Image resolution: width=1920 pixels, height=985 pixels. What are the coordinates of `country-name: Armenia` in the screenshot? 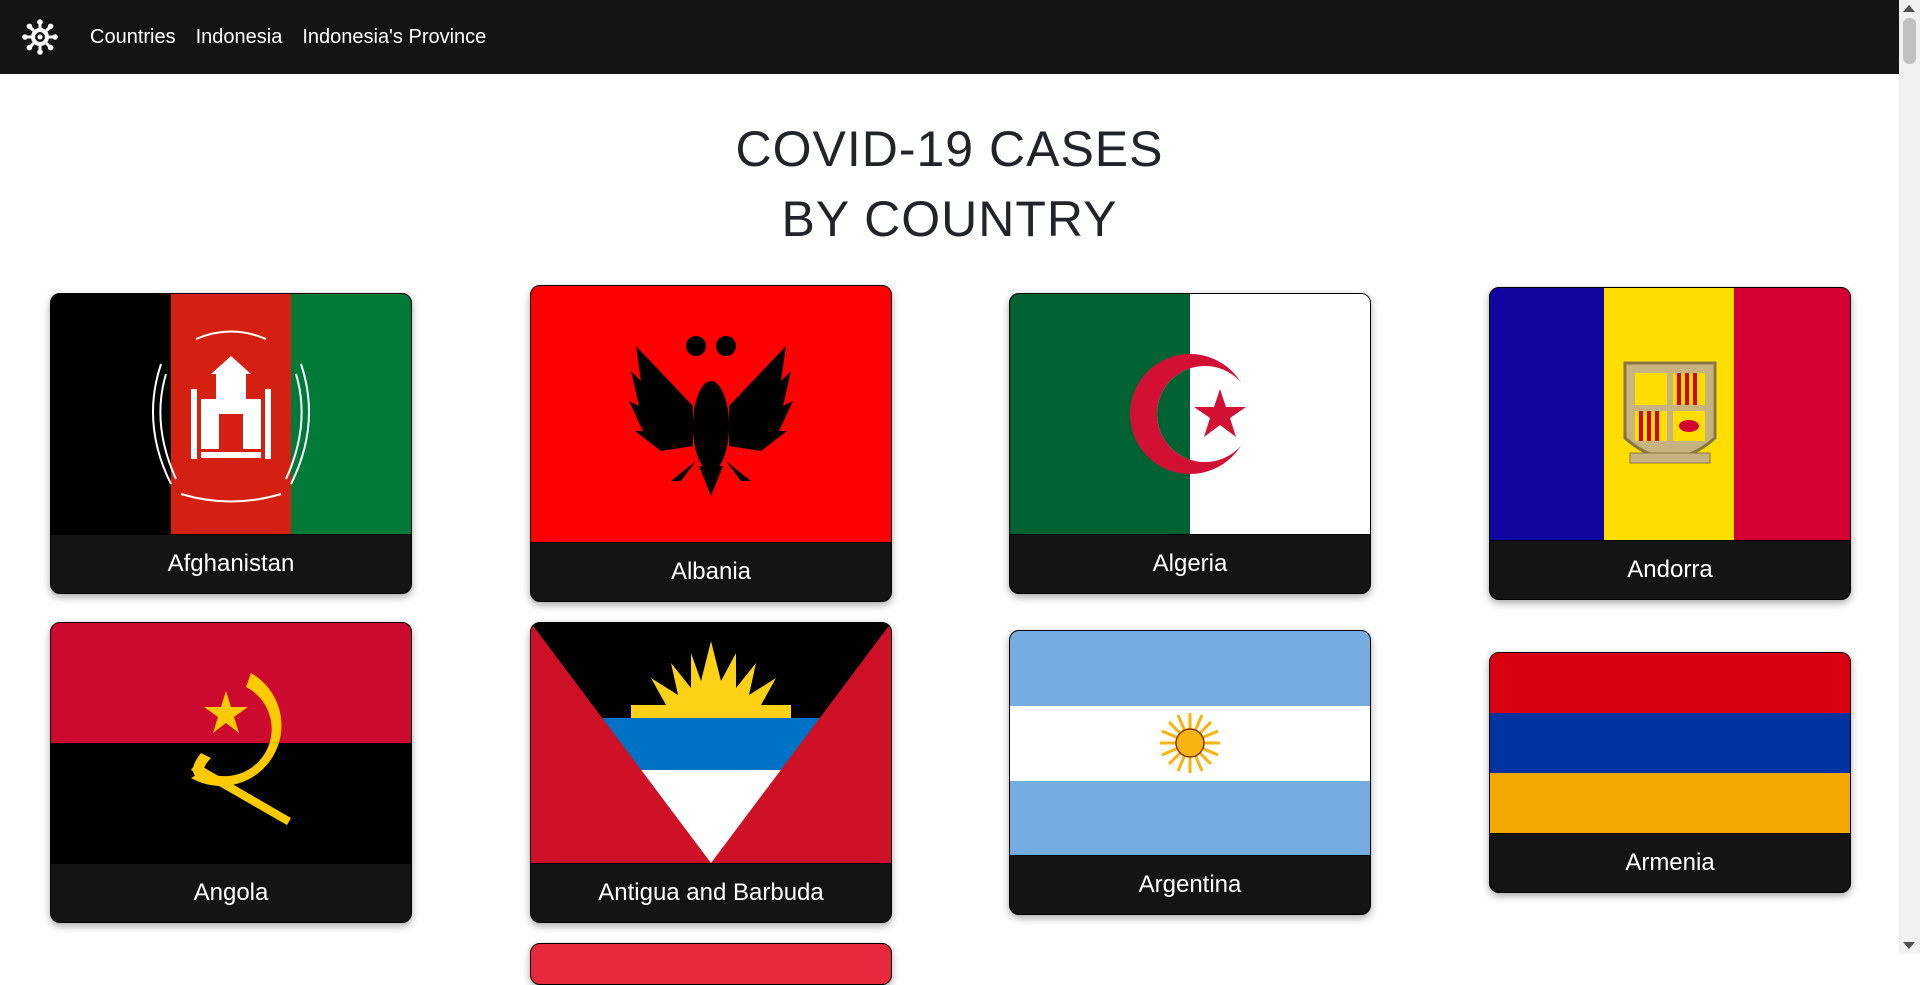 It's located at (1670, 862).